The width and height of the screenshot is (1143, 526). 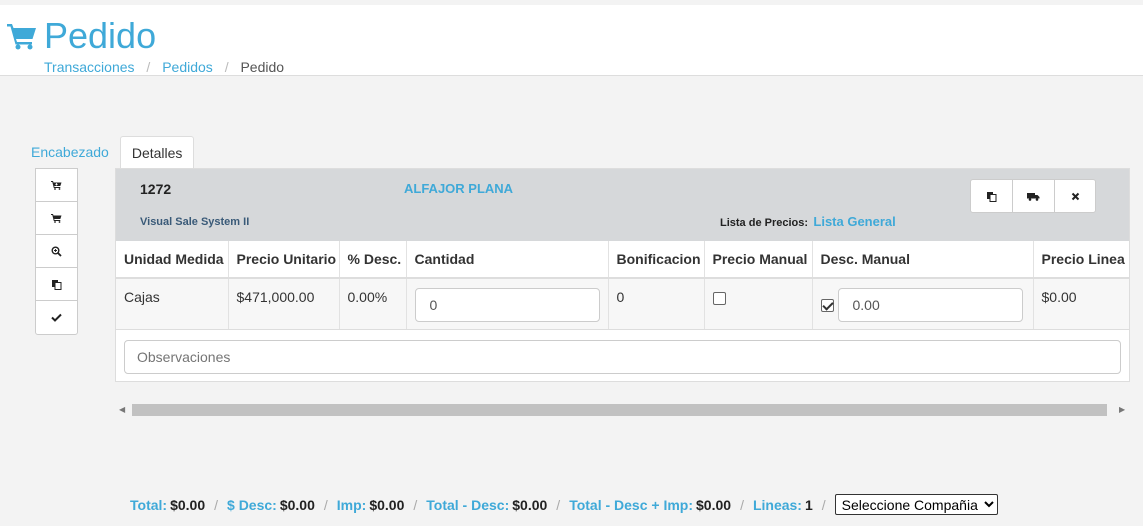 I want to click on shopping-cart-icon, so click(x=21, y=37).